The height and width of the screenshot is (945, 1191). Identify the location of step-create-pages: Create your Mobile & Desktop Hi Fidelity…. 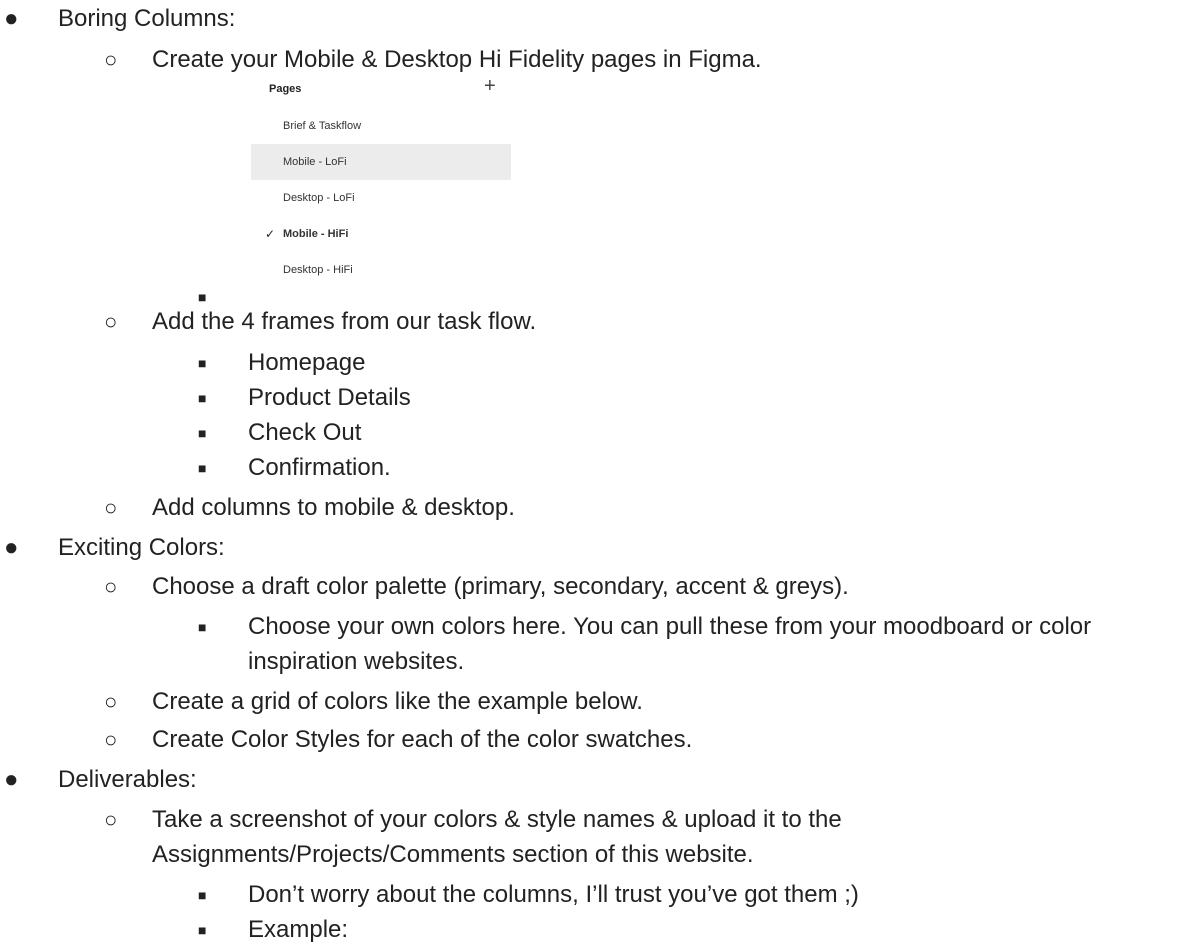
(457, 59).